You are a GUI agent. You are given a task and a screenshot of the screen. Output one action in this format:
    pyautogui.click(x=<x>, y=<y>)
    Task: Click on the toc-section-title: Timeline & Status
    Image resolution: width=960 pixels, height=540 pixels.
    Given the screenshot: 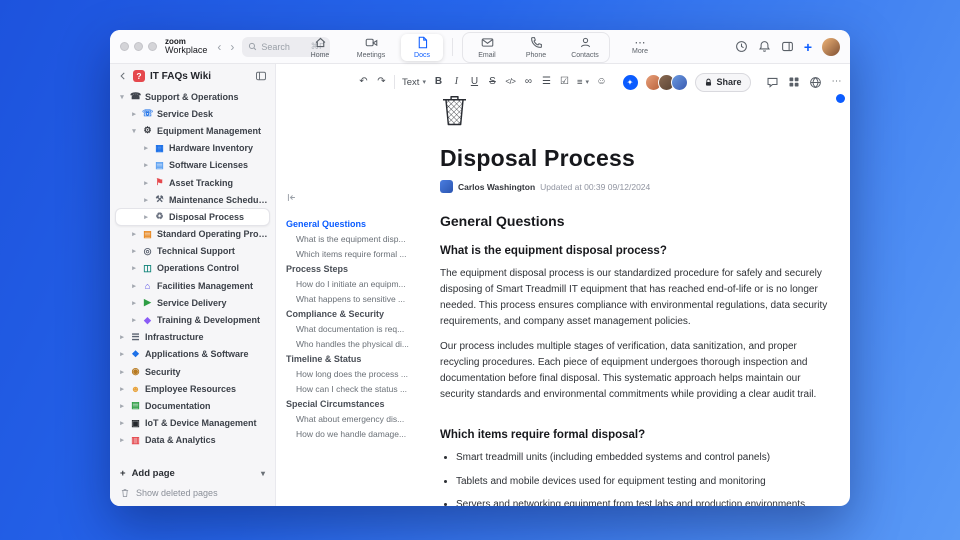 What is the action you would take?
    pyautogui.click(x=362, y=358)
    